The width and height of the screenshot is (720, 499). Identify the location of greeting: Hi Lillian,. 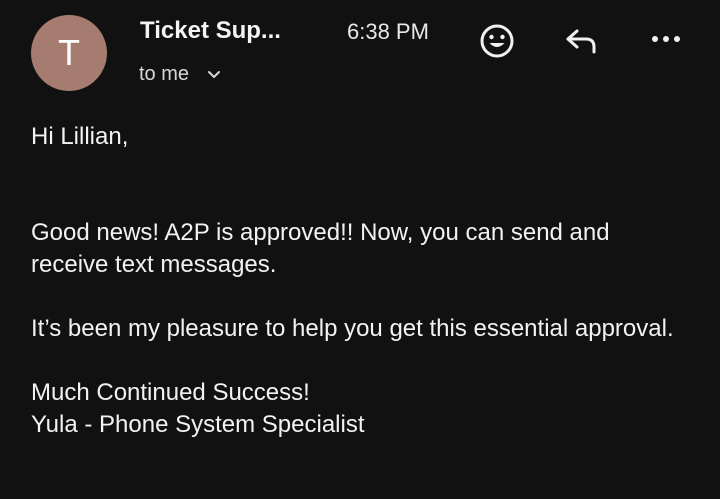
(80, 136).